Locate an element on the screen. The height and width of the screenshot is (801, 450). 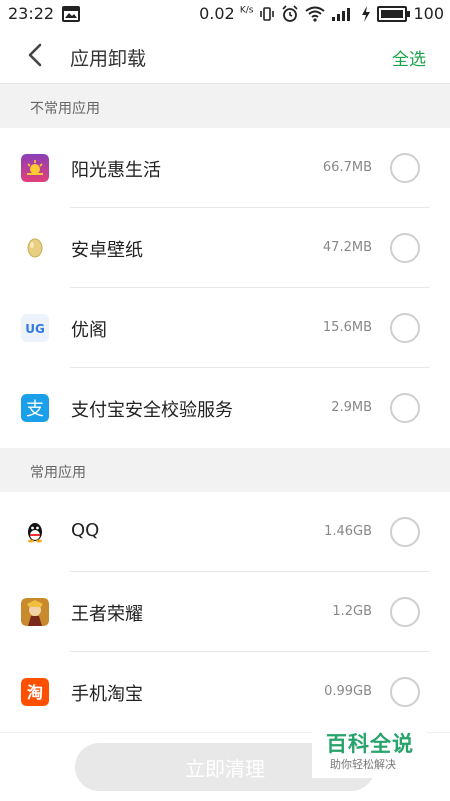
app-size: 1.2GB is located at coordinates (352, 611).